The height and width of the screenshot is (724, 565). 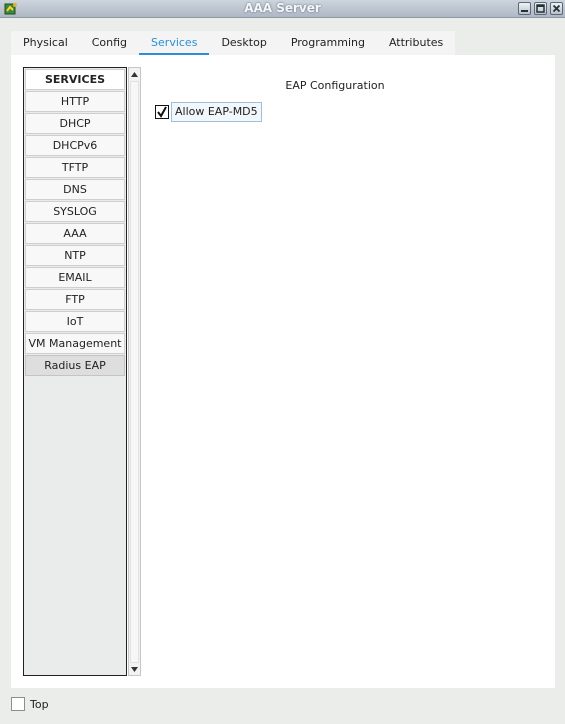 I want to click on allow-eap-md5-label: Allow EAP-MD5, so click(x=216, y=112).